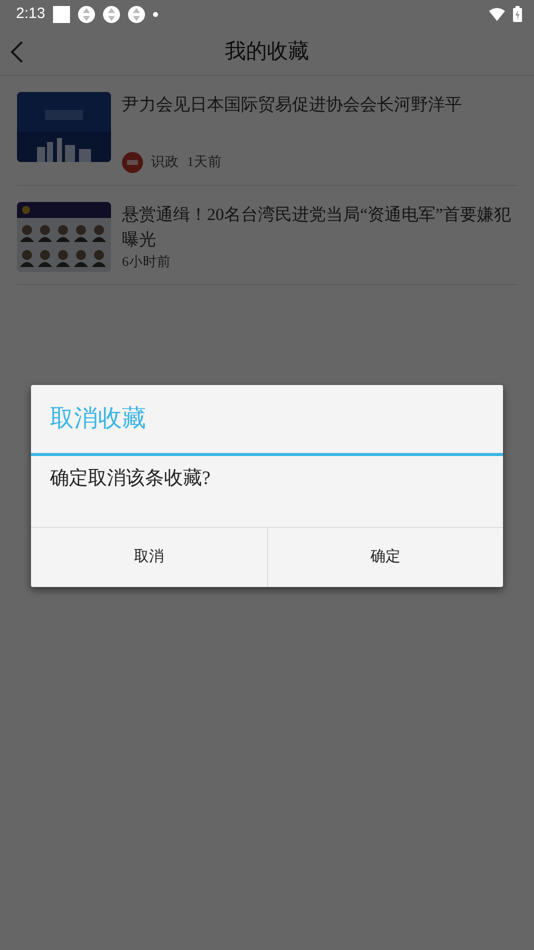 This screenshot has height=950, width=534. What do you see at coordinates (146, 262) in the screenshot?
I see `publish-time: 6小时前` at bounding box center [146, 262].